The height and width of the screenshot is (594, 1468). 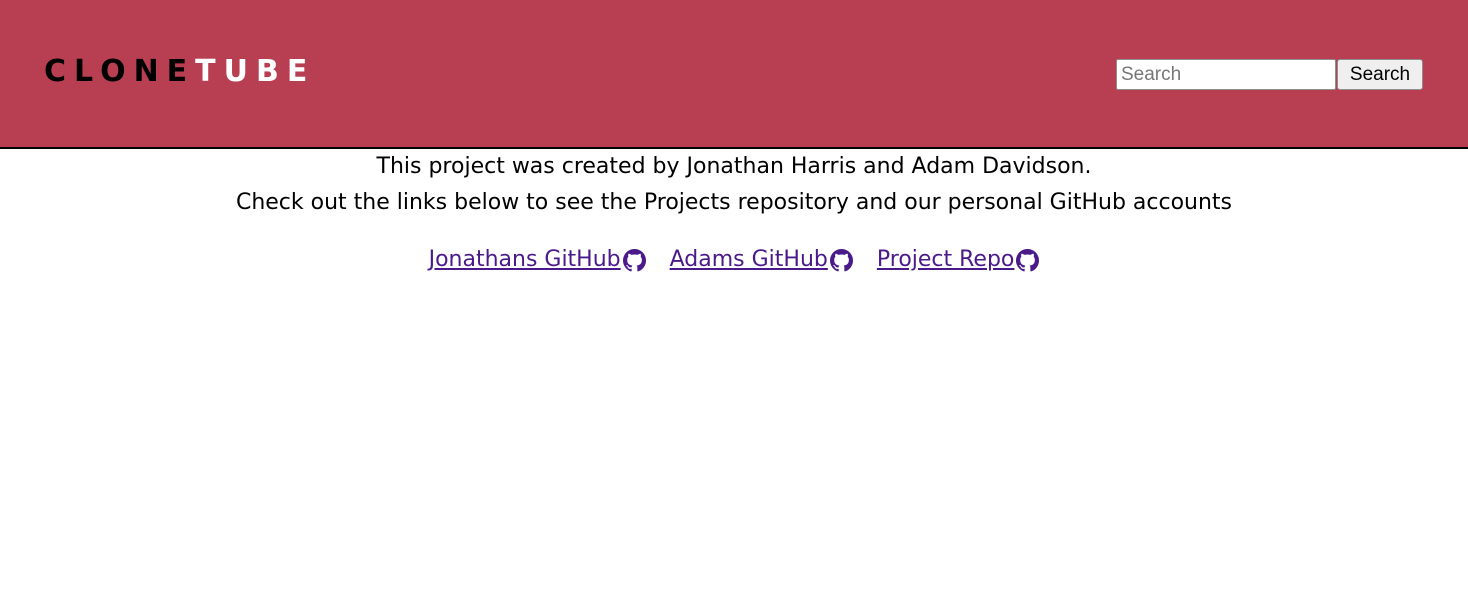 I want to click on search-form: Search, so click(x=1269, y=74).